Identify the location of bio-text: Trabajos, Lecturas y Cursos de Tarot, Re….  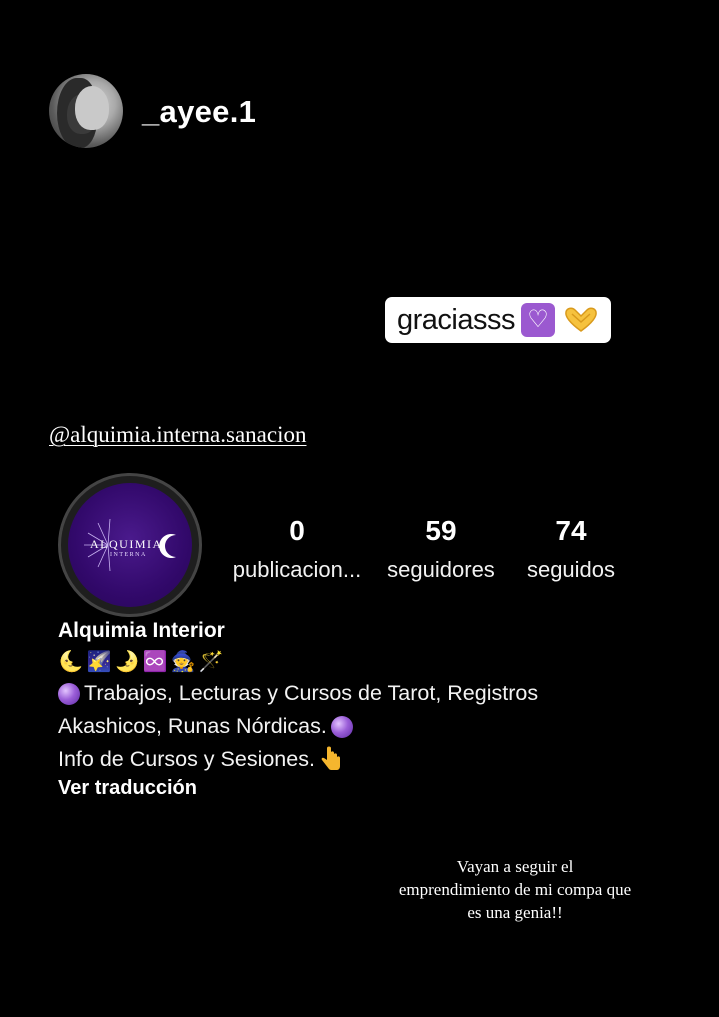
(311, 693).